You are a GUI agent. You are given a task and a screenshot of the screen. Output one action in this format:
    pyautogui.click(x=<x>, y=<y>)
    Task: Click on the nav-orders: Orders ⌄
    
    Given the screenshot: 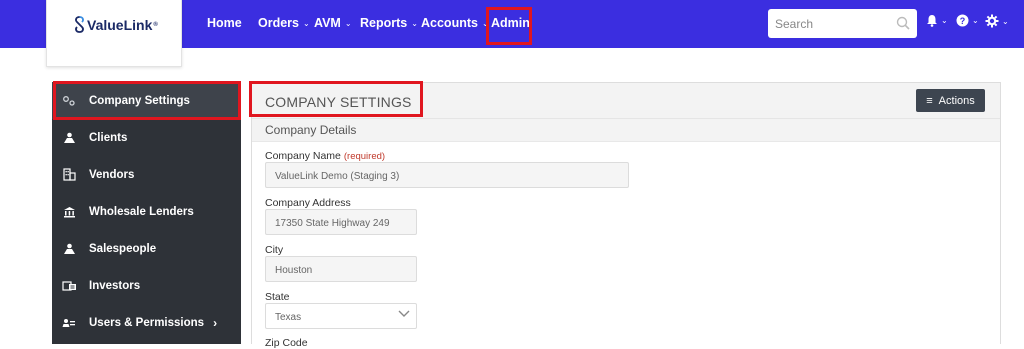 What is the action you would take?
    pyautogui.click(x=284, y=23)
    